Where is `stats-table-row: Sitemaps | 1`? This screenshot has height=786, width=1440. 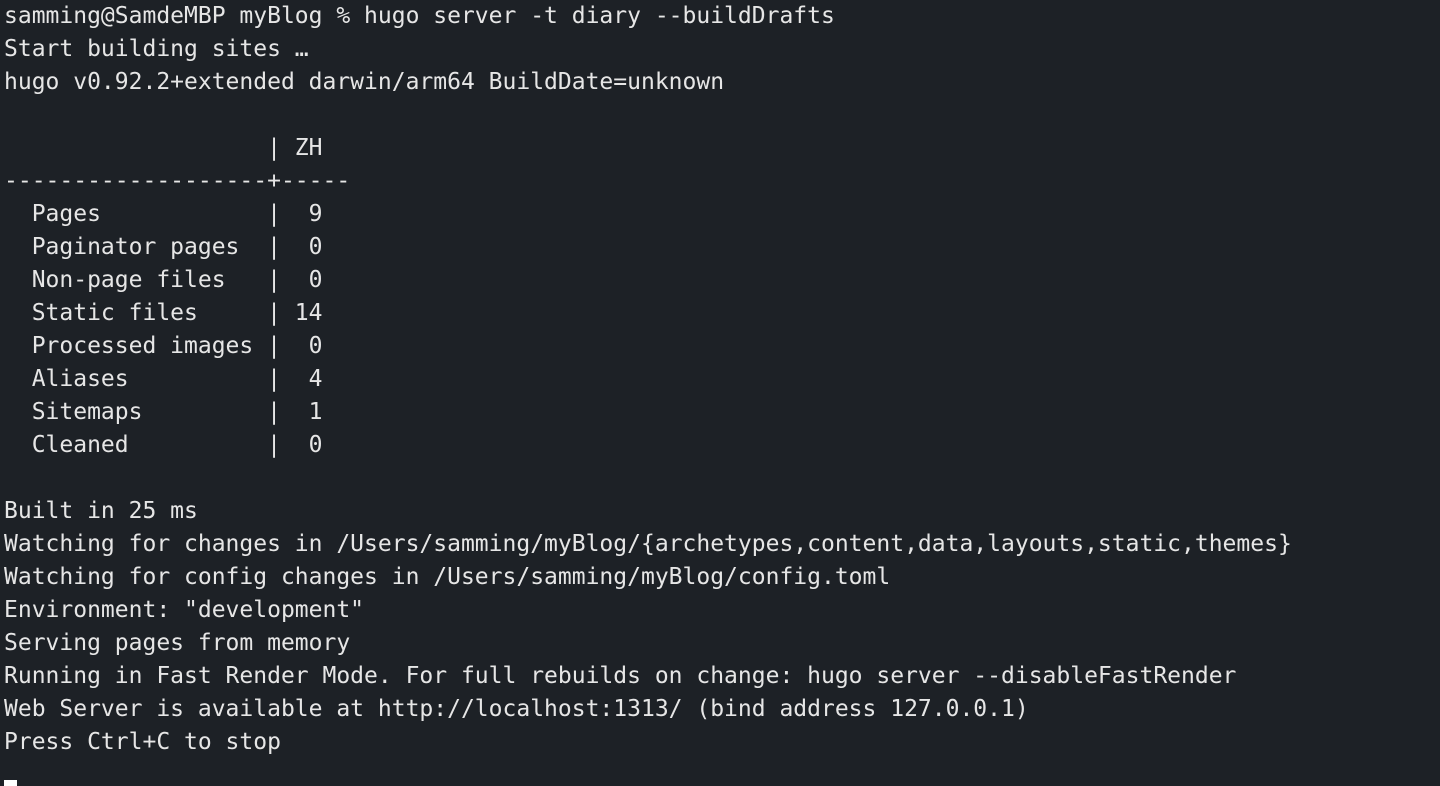 stats-table-row: Sitemaps | 1 is located at coordinates (163, 412).